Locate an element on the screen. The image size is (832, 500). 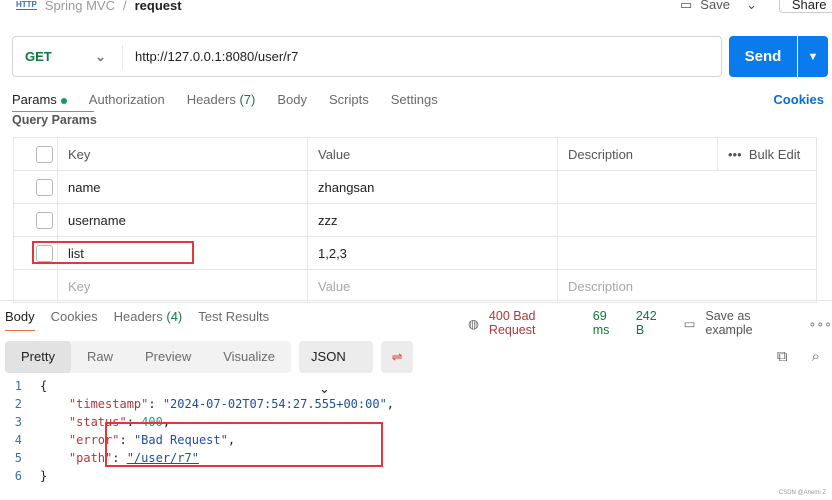
format-tabs: Pretty Raw Preview Visualize is located at coordinates (148, 356).